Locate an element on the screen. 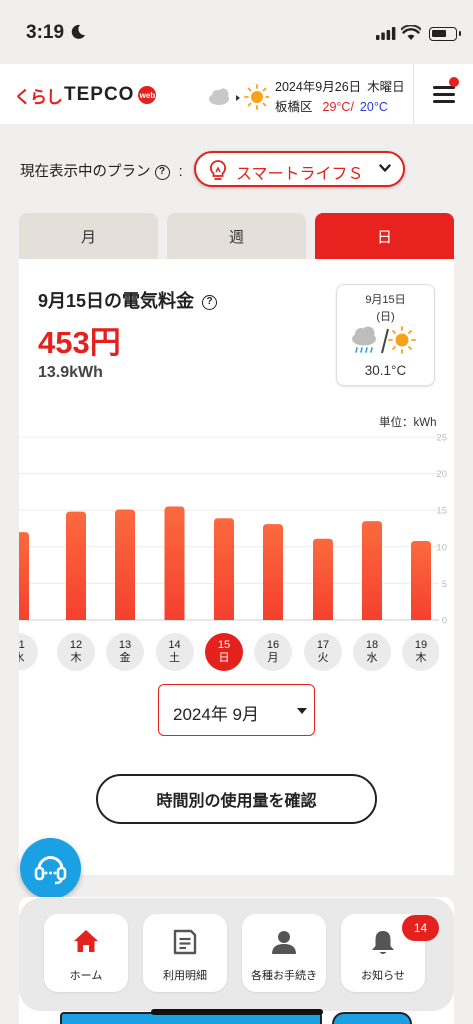  tab-day: 日 is located at coordinates (384, 236).